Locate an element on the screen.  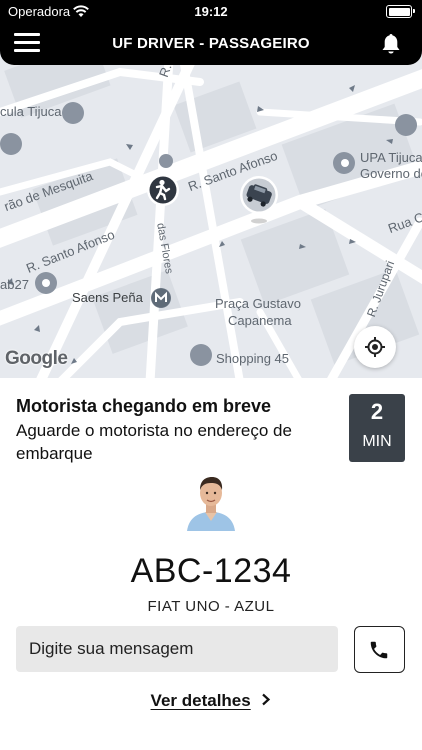
app-header: UF DRIVER - PASSAGEIRO is located at coordinates (211, 44).